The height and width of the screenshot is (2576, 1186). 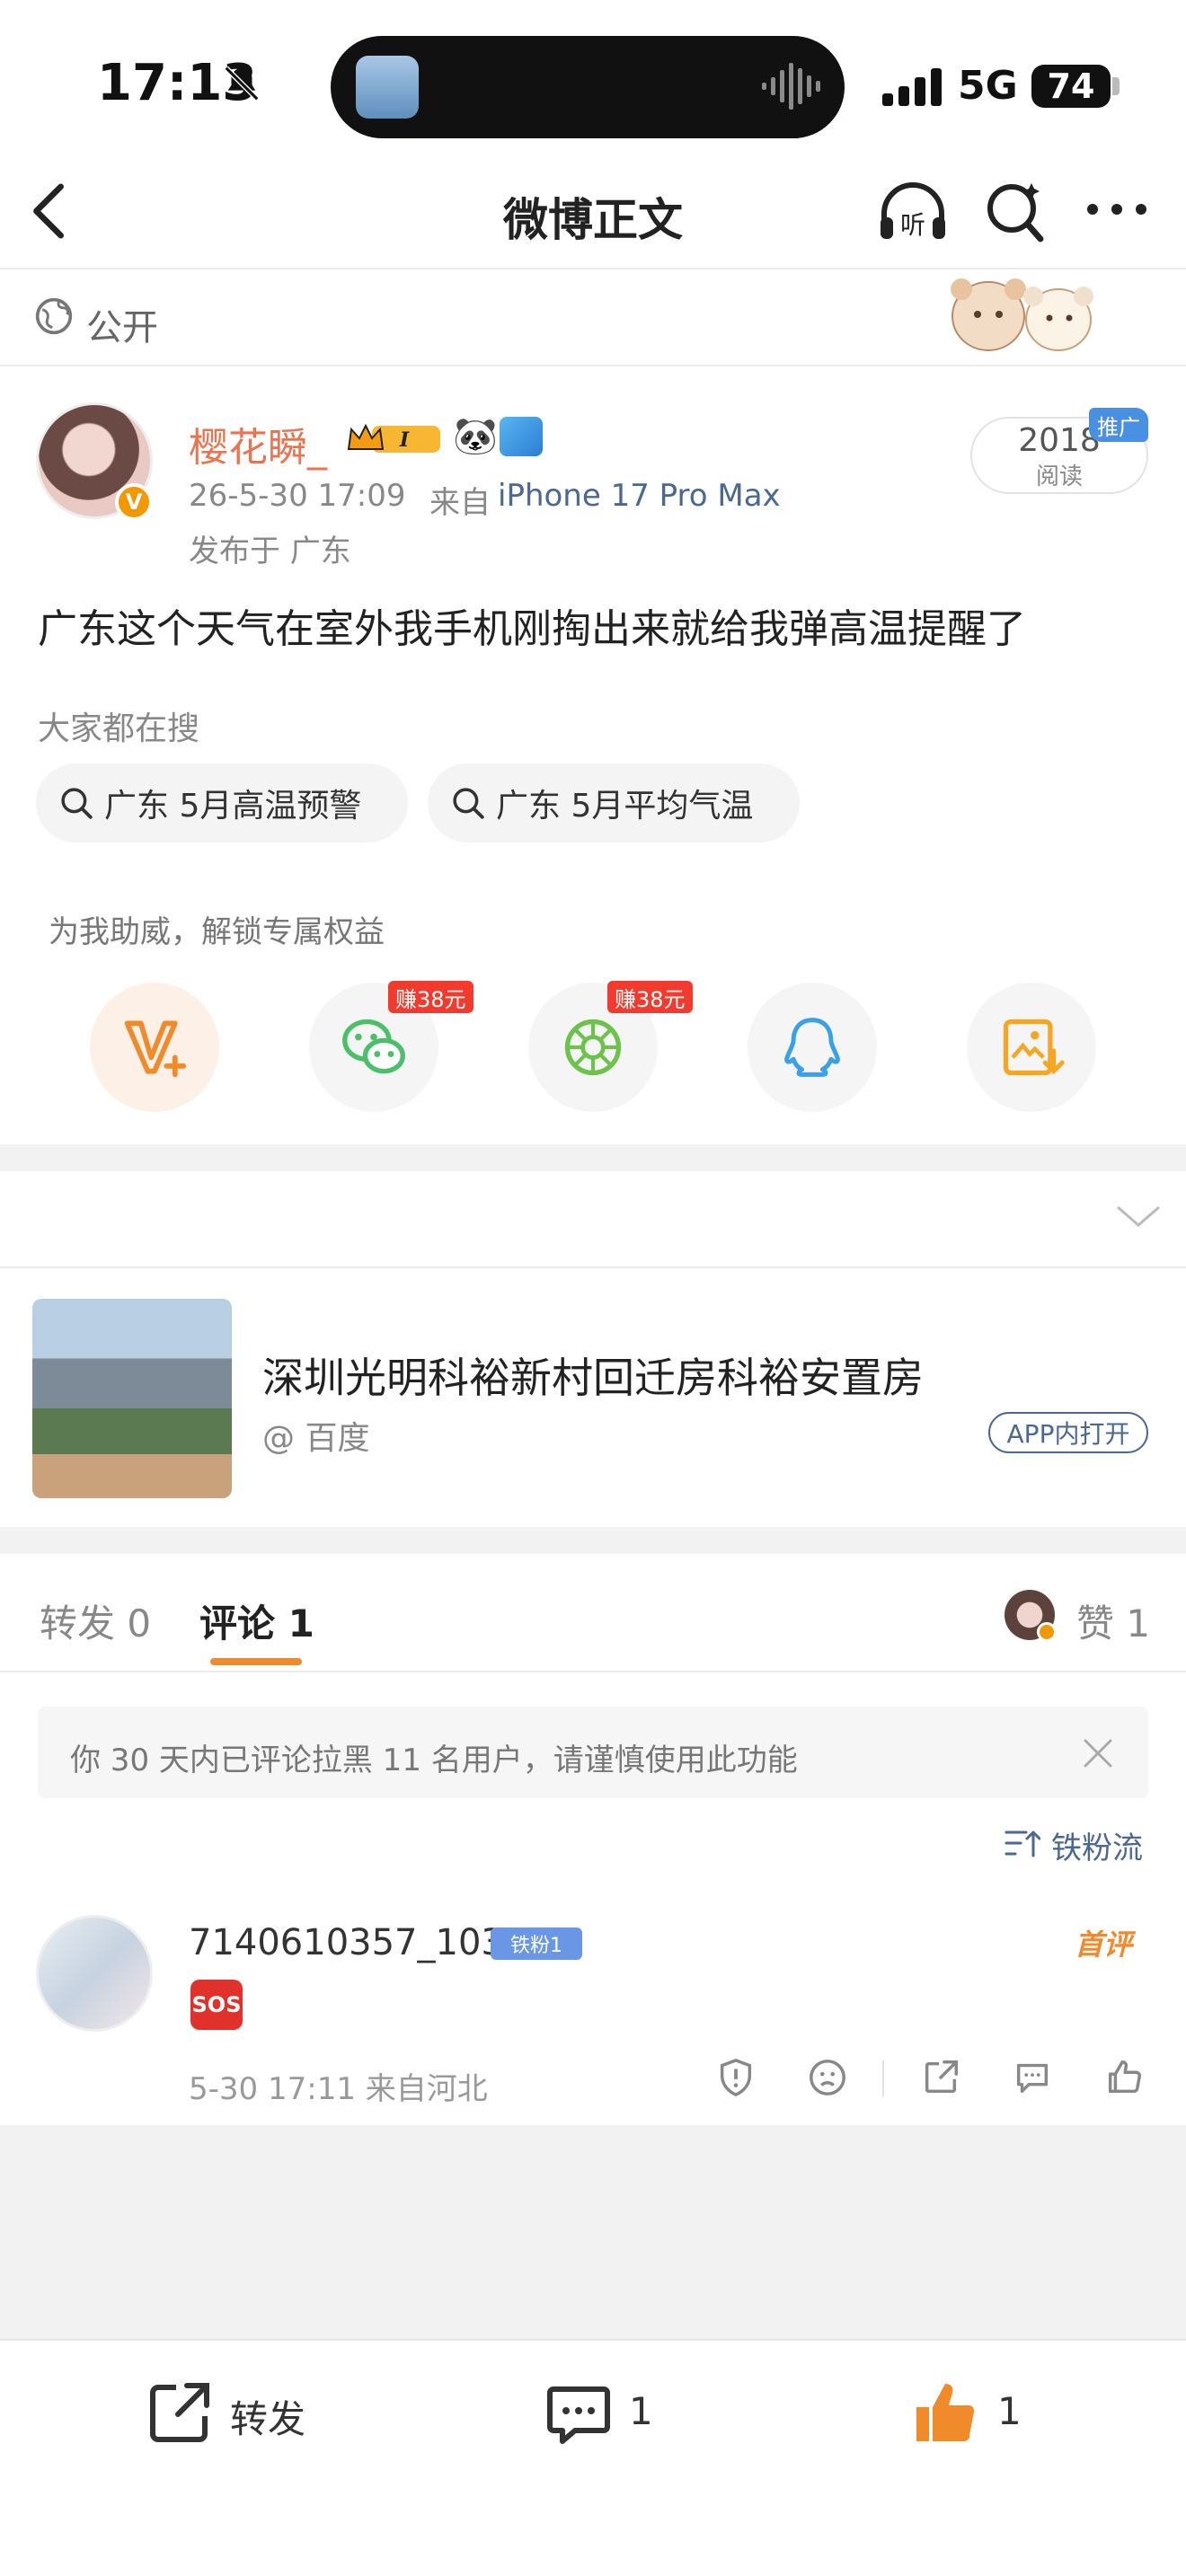 I want to click on qq-share-button, so click(x=812, y=1047).